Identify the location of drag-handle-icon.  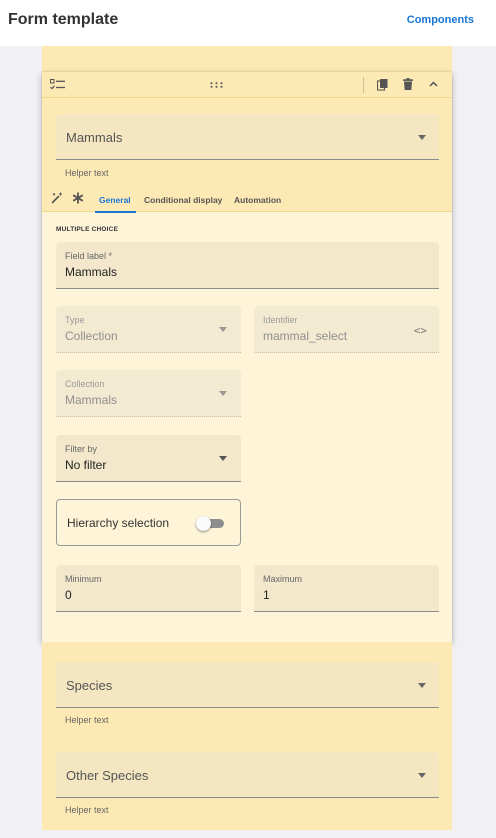
(216, 85).